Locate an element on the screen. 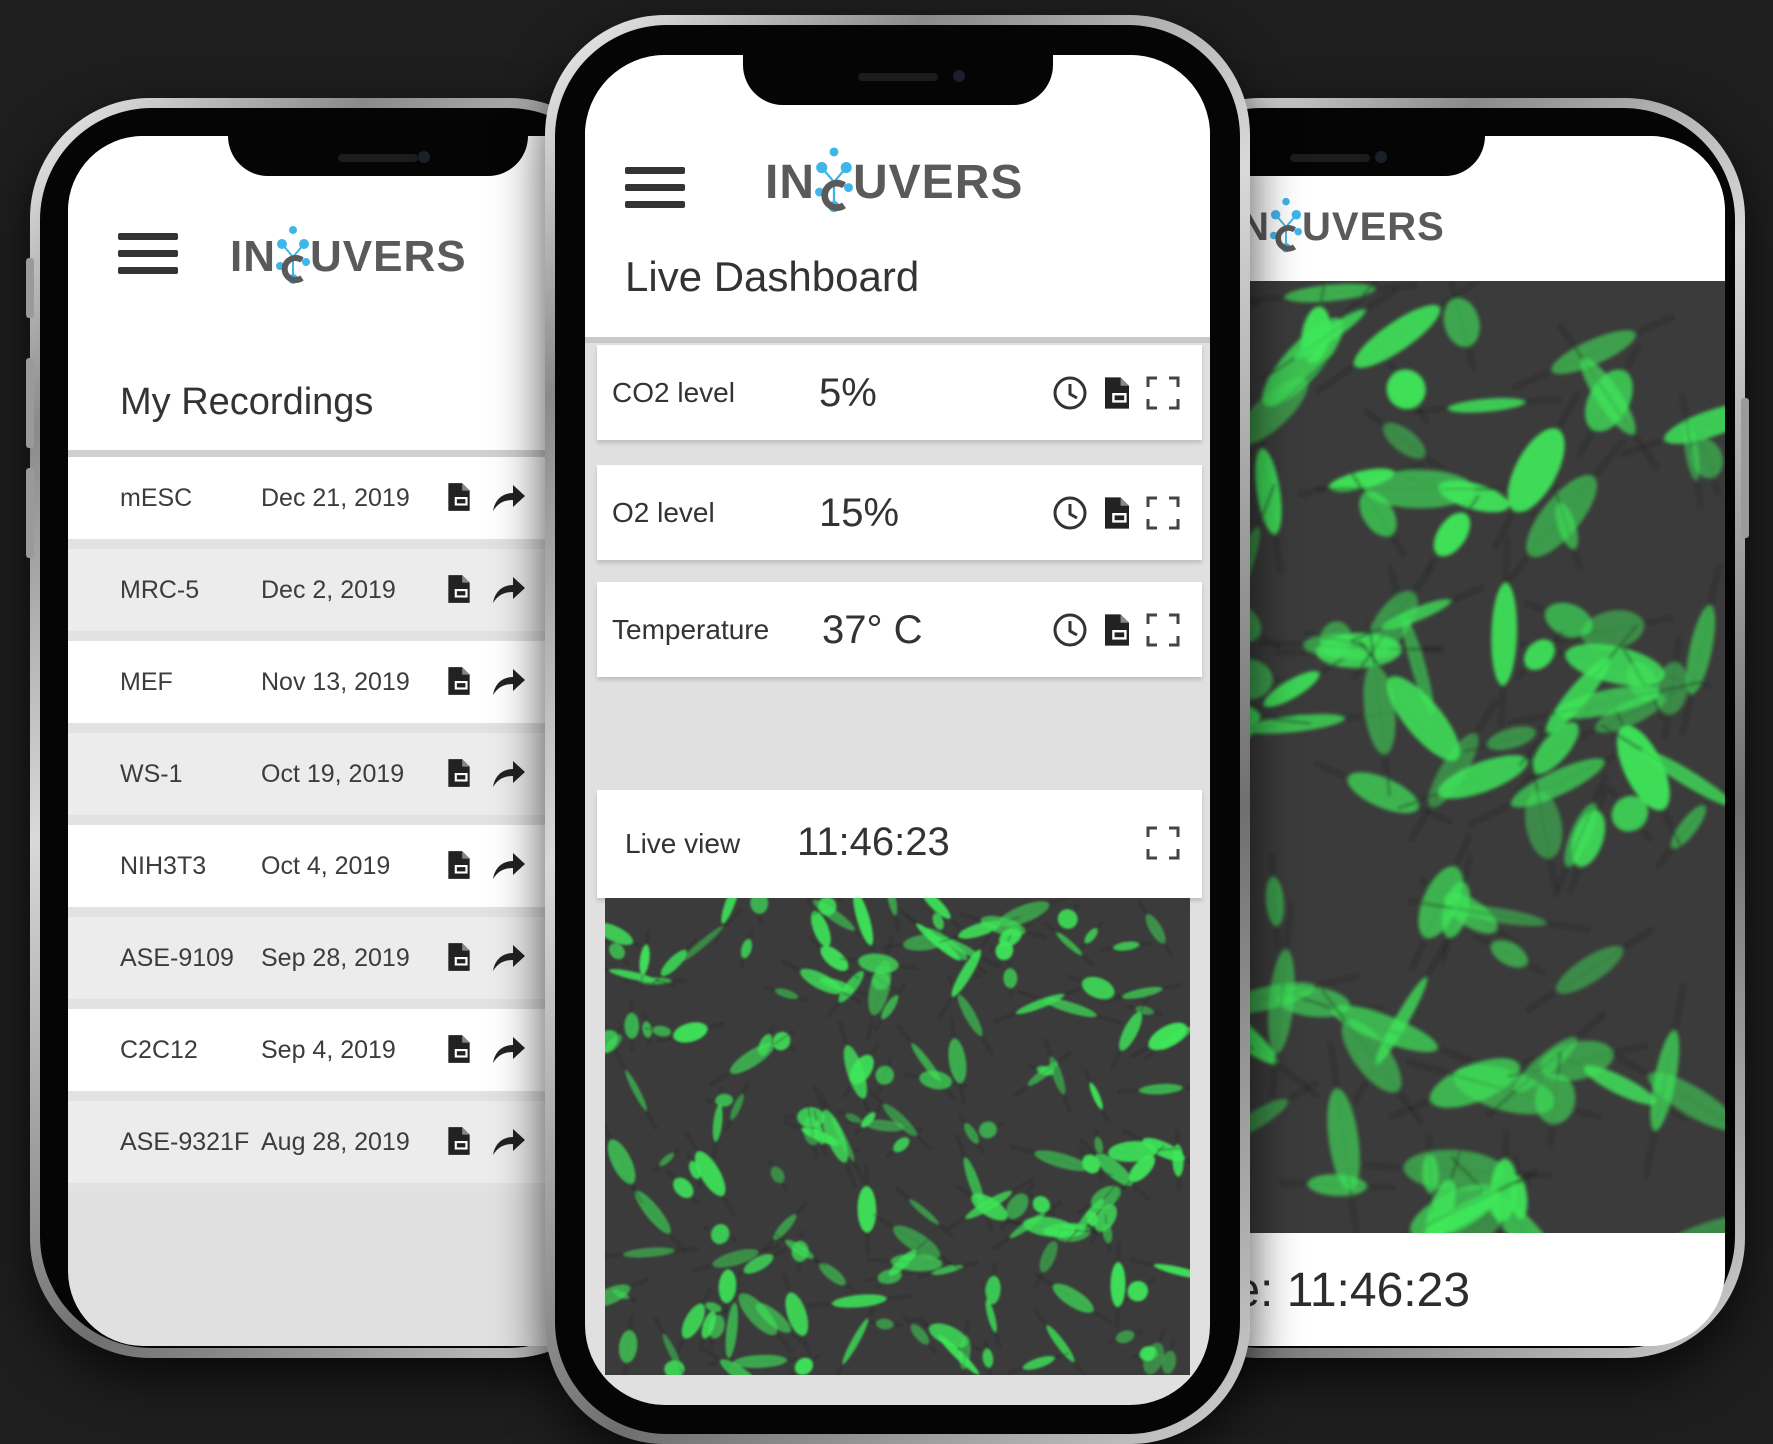 The height and width of the screenshot is (1444, 1773). recordings-app-bar: IN UVERS My Recordings is located at coordinates (348, 293).